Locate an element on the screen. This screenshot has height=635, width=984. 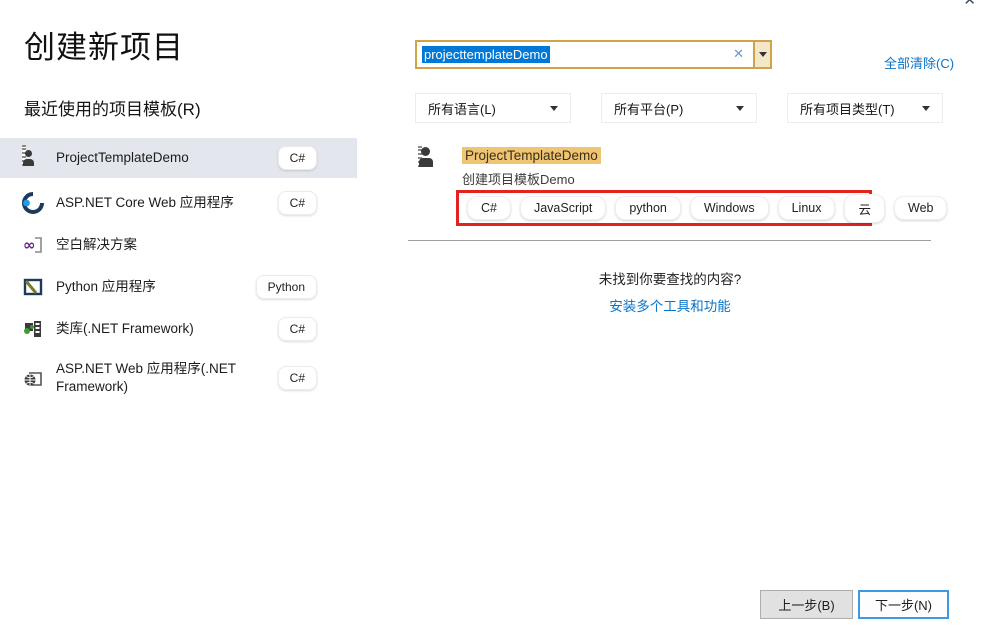
platform-filter-dropdown: 所有平台(P) is located at coordinates (679, 108).